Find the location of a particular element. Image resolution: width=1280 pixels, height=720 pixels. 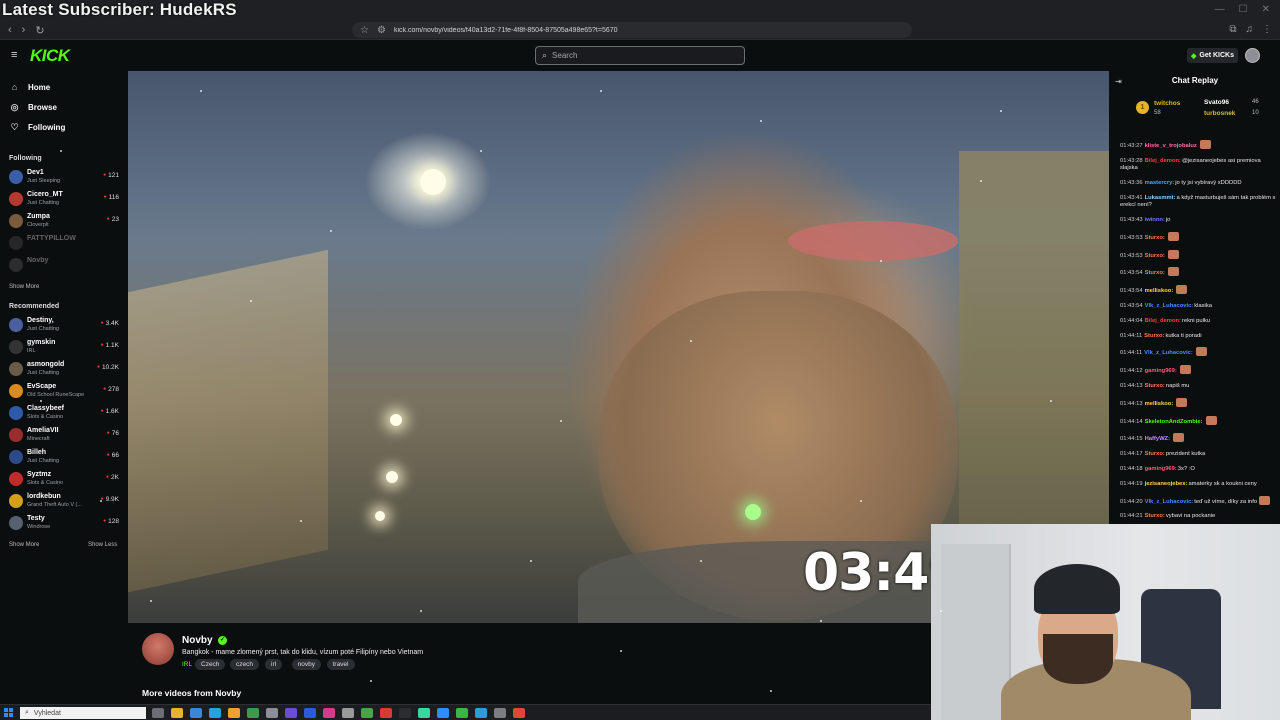

gifter-user: Svato96 is located at coordinates (1216, 102).